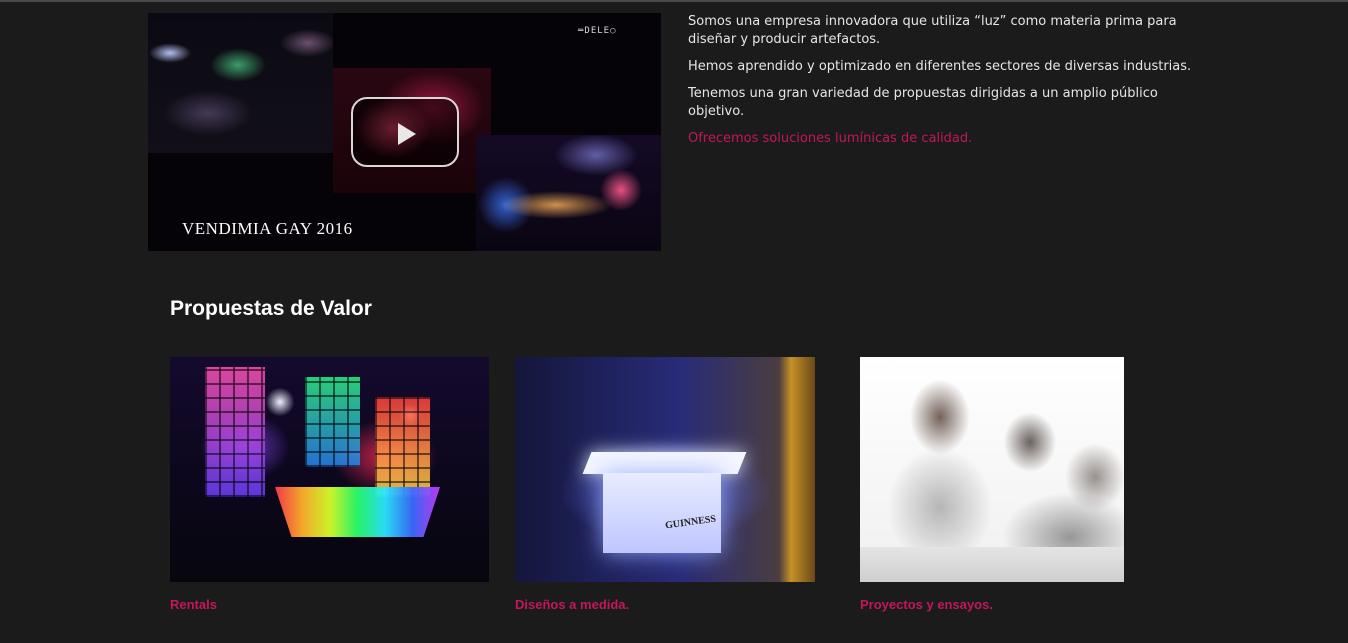 The height and width of the screenshot is (643, 1348). Describe the element at coordinates (329, 469) in the screenshot. I see `rentals-image` at that location.